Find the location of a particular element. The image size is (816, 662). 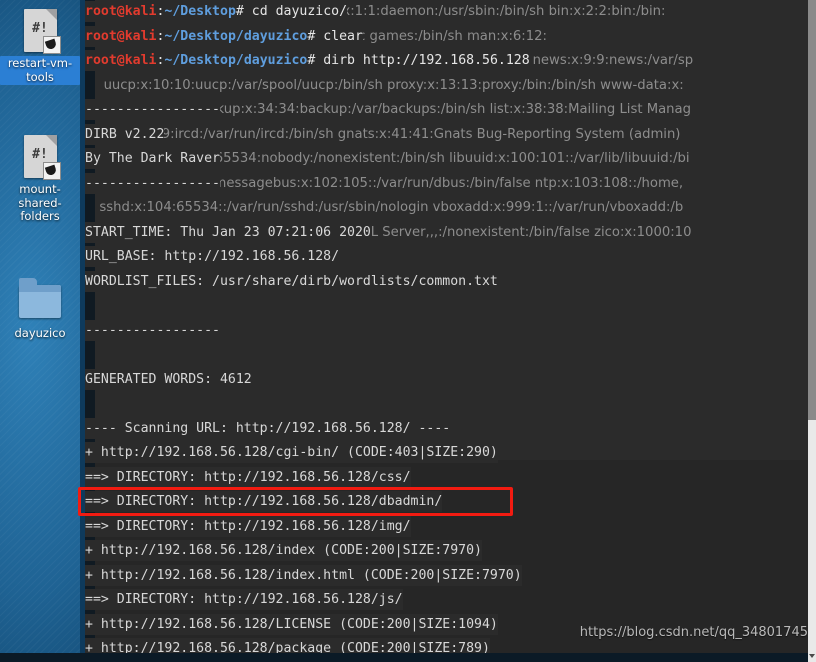

terminal-line-text: root@kali:~/Desktop# cd dayuzico/ is located at coordinates (216, 11).